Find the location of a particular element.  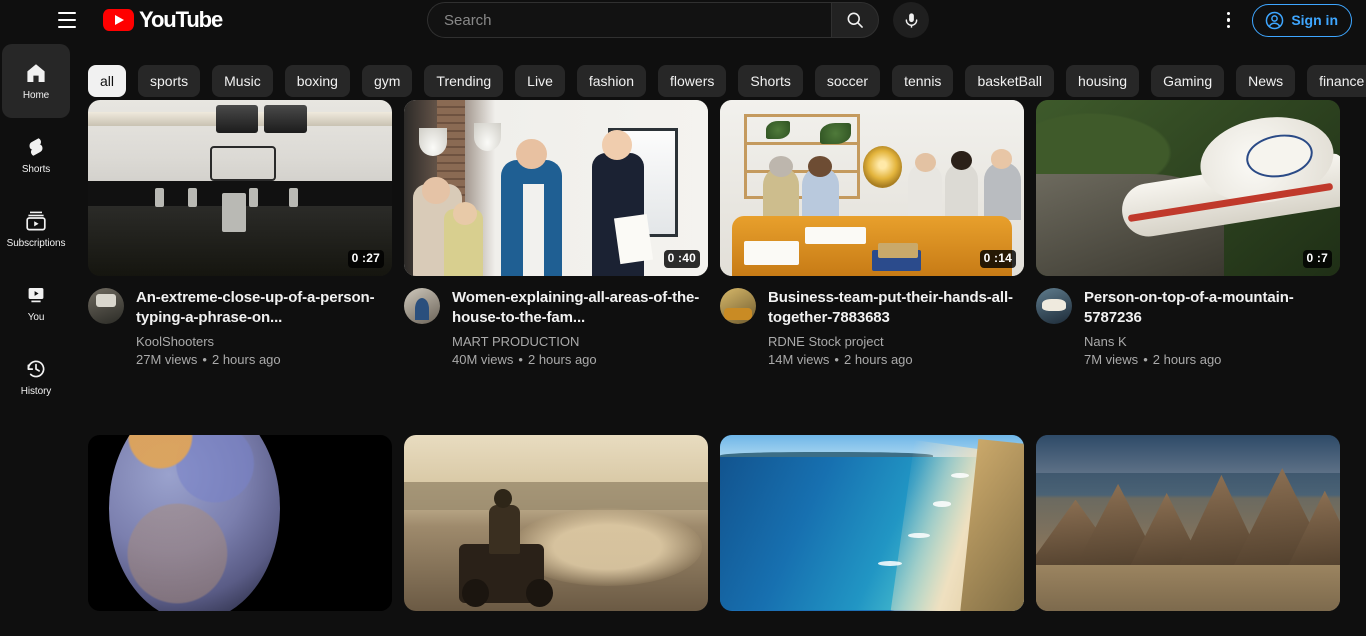

video-thumbnail: 0 :14 is located at coordinates (872, 188).